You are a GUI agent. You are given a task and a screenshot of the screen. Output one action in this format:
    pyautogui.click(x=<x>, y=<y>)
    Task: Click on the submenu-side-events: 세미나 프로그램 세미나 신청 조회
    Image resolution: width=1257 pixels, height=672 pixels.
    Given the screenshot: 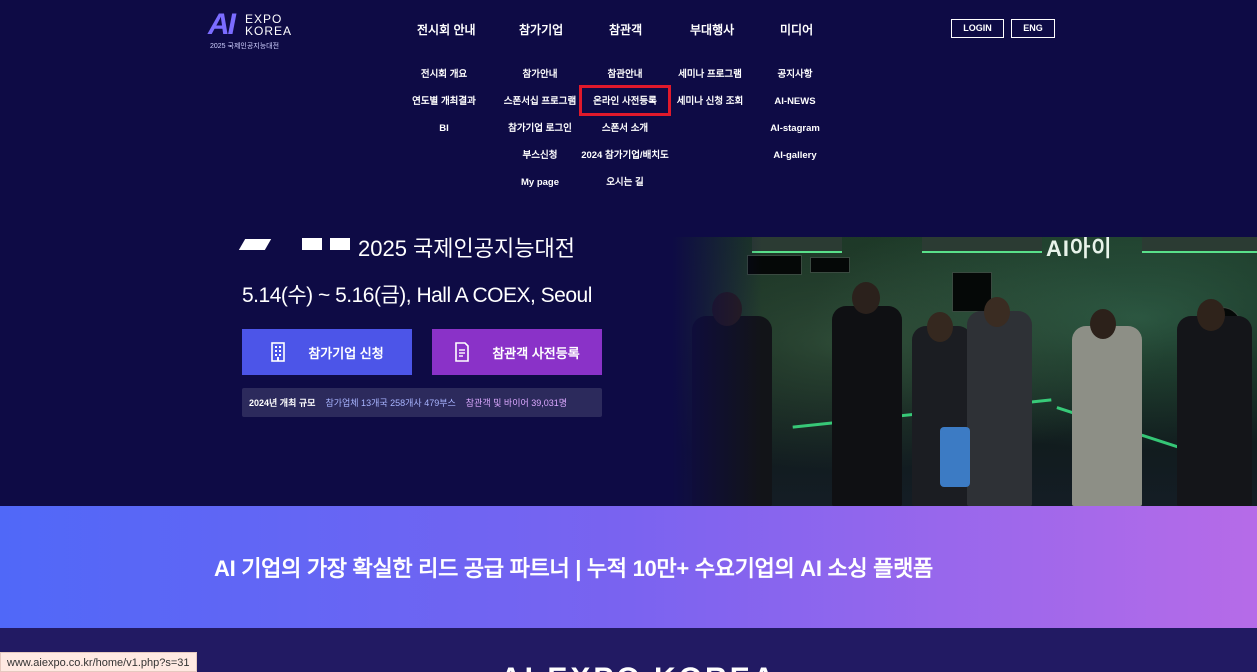 What is the action you would take?
    pyautogui.click(x=710, y=95)
    